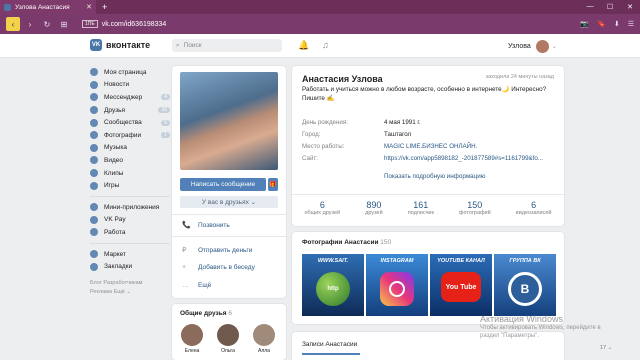 The height and width of the screenshot is (360, 640). Describe the element at coordinates (130, 173) in the screenshot. I see `menu-item-clips: Клипы` at that location.